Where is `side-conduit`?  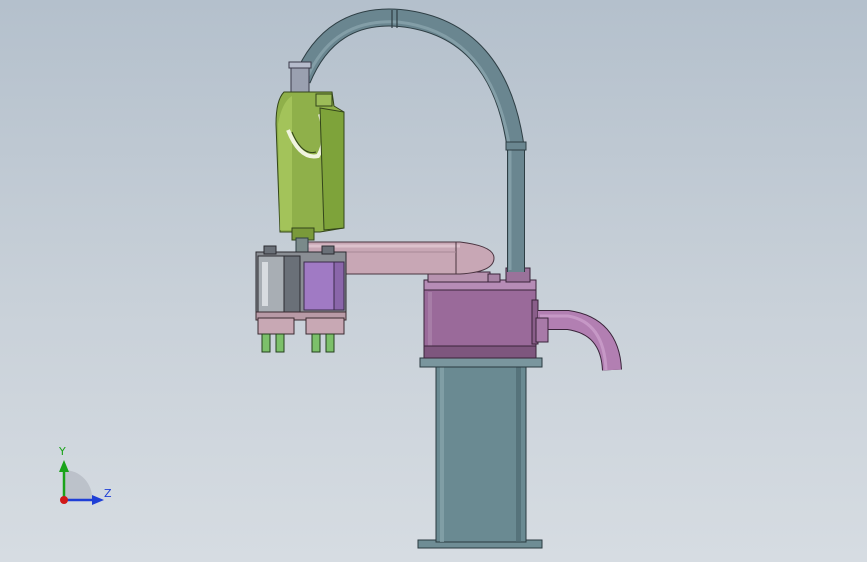 side-conduit is located at coordinates (578, 340).